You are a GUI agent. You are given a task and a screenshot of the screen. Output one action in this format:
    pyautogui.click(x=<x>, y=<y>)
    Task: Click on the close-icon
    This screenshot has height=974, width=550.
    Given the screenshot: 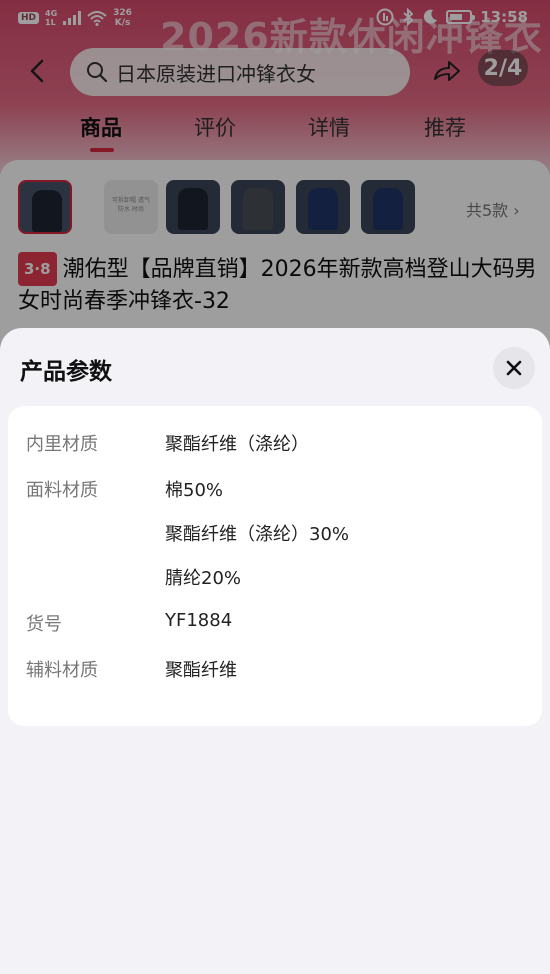 What is the action you would take?
    pyautogui.click(x=514, y=368)
    